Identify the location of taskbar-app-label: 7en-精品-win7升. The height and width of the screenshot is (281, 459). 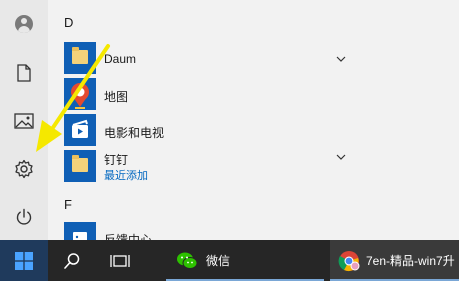
(410, 261).